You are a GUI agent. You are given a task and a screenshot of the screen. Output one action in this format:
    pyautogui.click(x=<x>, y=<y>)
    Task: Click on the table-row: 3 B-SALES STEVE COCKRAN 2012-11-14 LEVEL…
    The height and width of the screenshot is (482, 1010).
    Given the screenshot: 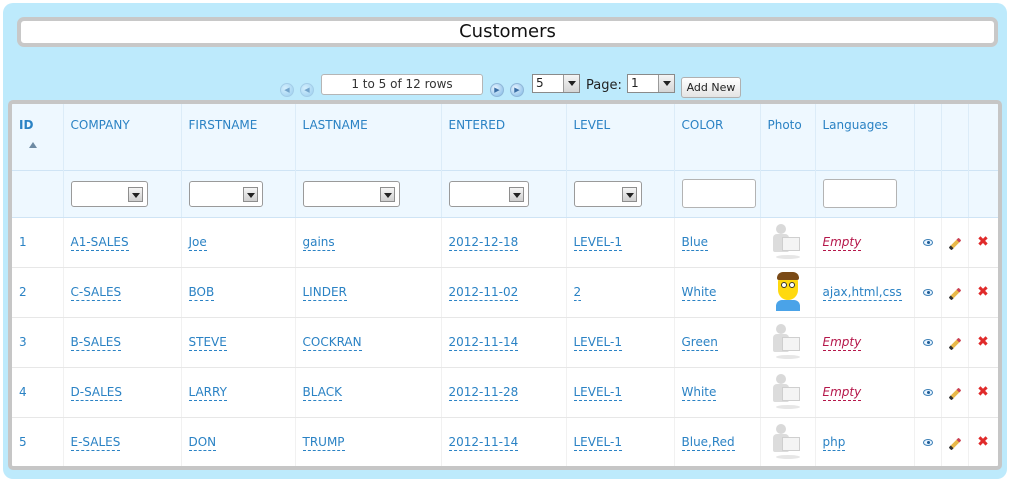 What is the action you would take?
    pyautogui.click(x=505, y=342)
    